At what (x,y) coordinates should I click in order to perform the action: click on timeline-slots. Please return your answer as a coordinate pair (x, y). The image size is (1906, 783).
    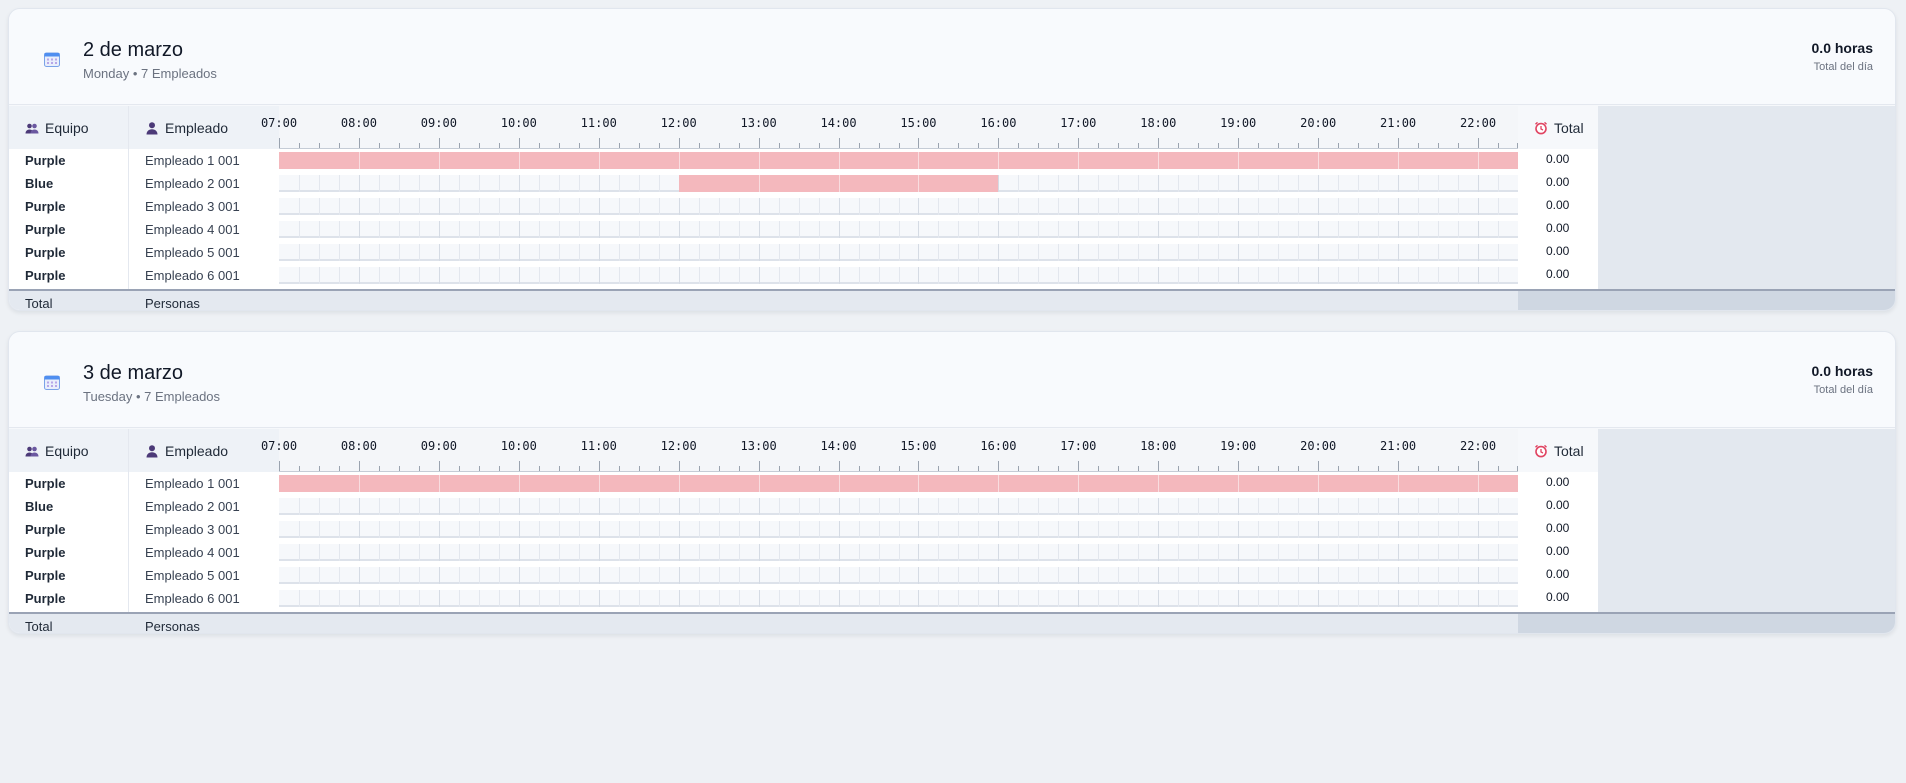
    Looking at the image, I should click on (898, 206).